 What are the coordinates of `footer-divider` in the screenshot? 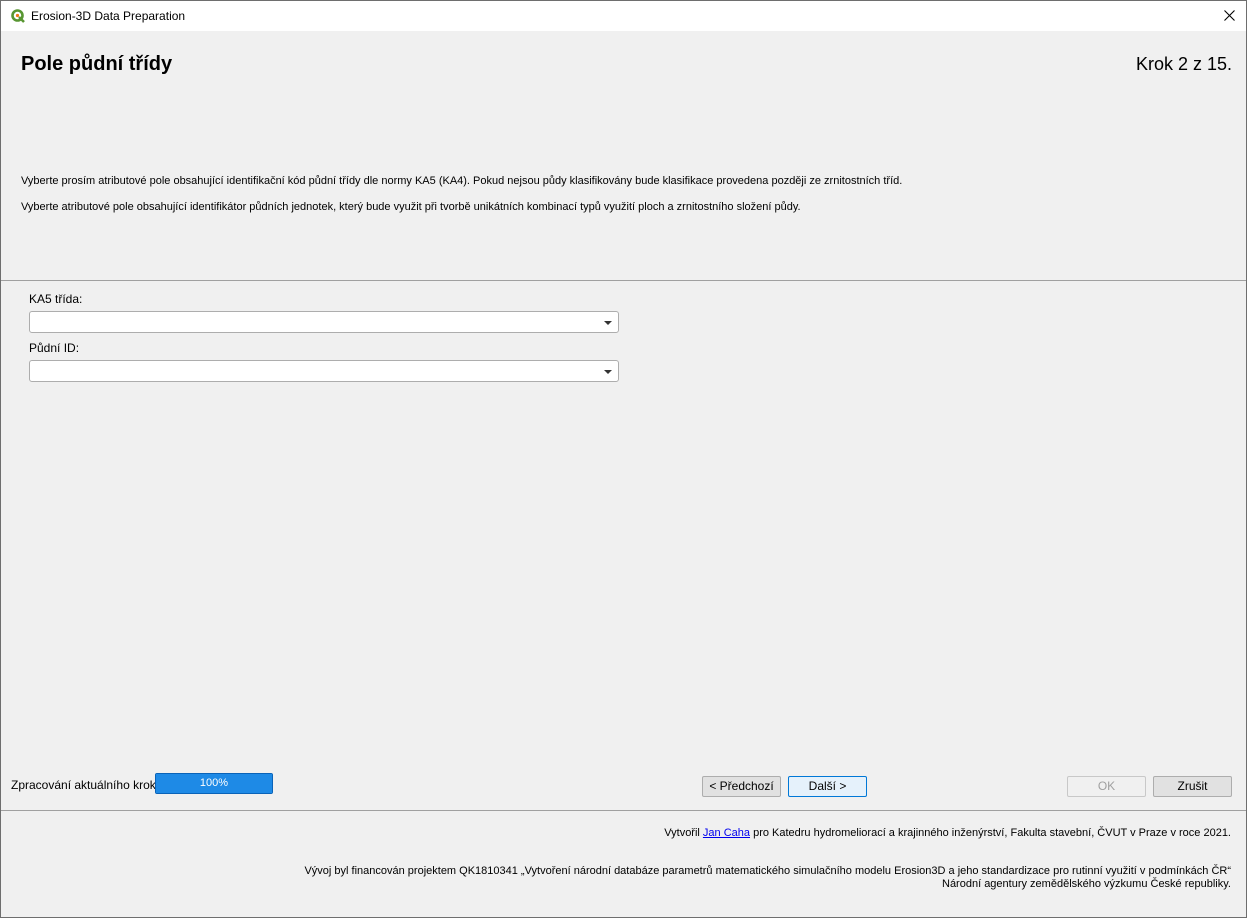 It's located at (623, 810).